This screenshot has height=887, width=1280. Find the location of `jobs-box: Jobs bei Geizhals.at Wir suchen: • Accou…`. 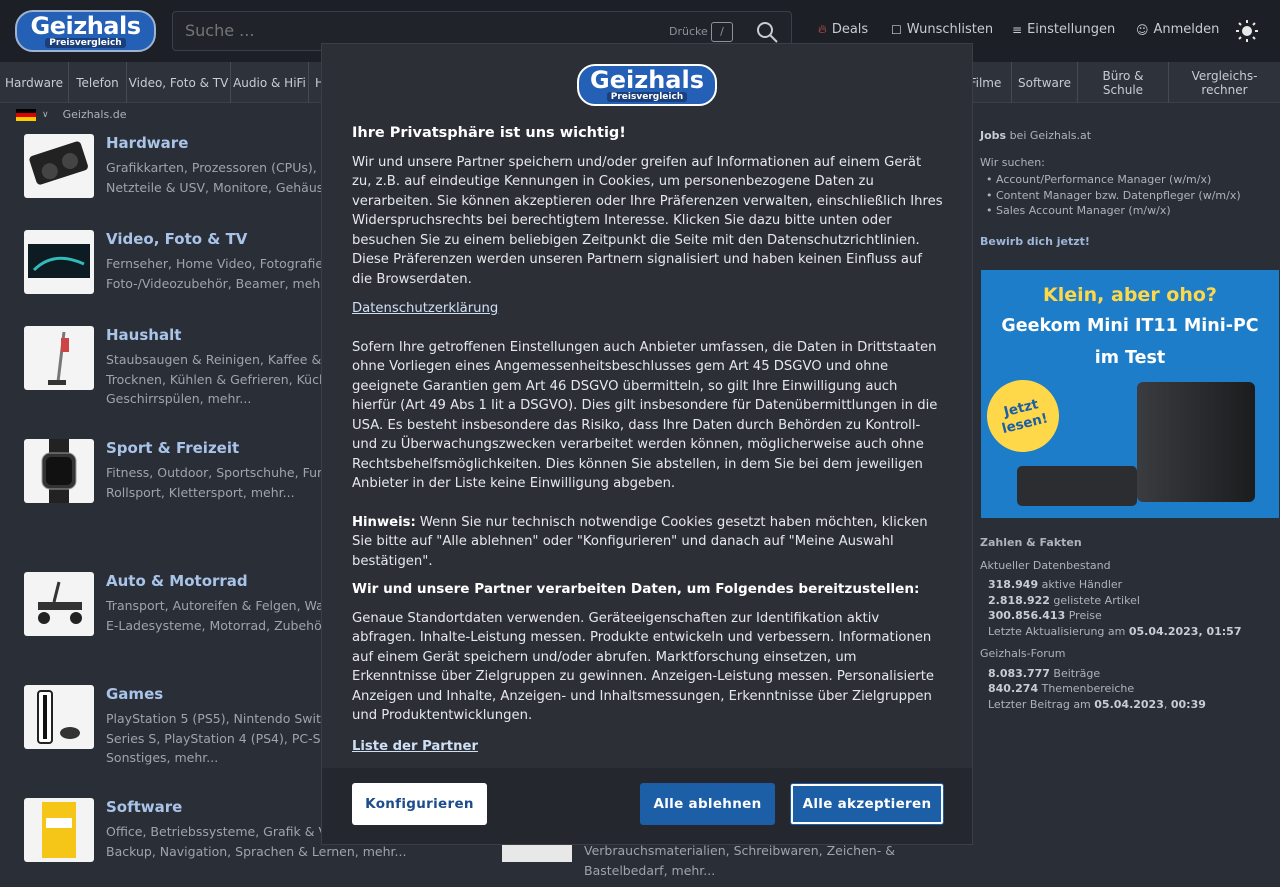

jobs-box: Jobs bei Geizhals.at Wir suchen: • Accou… is located at coordinates (1110, 188).